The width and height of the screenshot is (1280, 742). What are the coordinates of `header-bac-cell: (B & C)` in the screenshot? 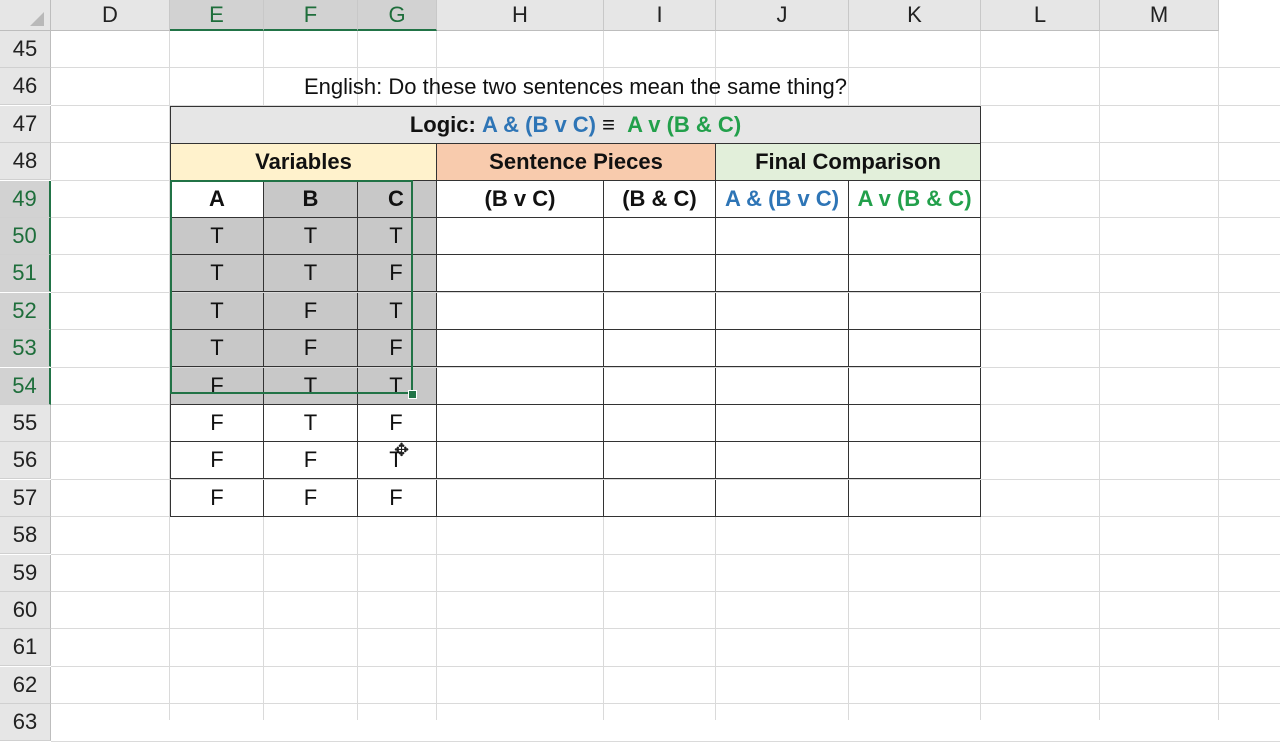 It's located at (660, 199).